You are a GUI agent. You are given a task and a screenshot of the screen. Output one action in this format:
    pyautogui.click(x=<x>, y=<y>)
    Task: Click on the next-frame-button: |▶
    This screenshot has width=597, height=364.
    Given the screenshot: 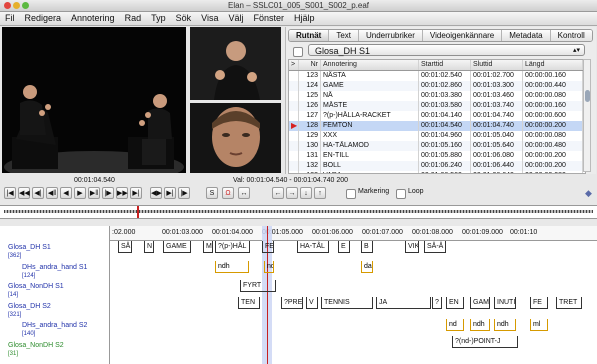 What is the action you would take?
    pyautogui.click(x=108, y=193)
    